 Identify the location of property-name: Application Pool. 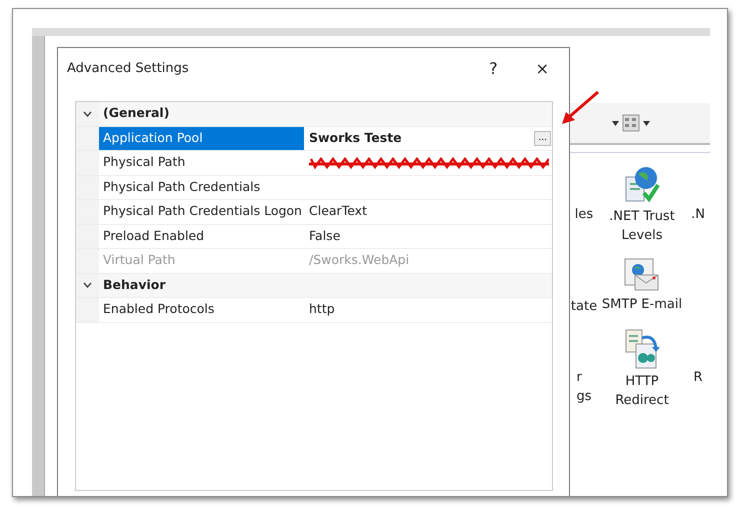
(201, 138).